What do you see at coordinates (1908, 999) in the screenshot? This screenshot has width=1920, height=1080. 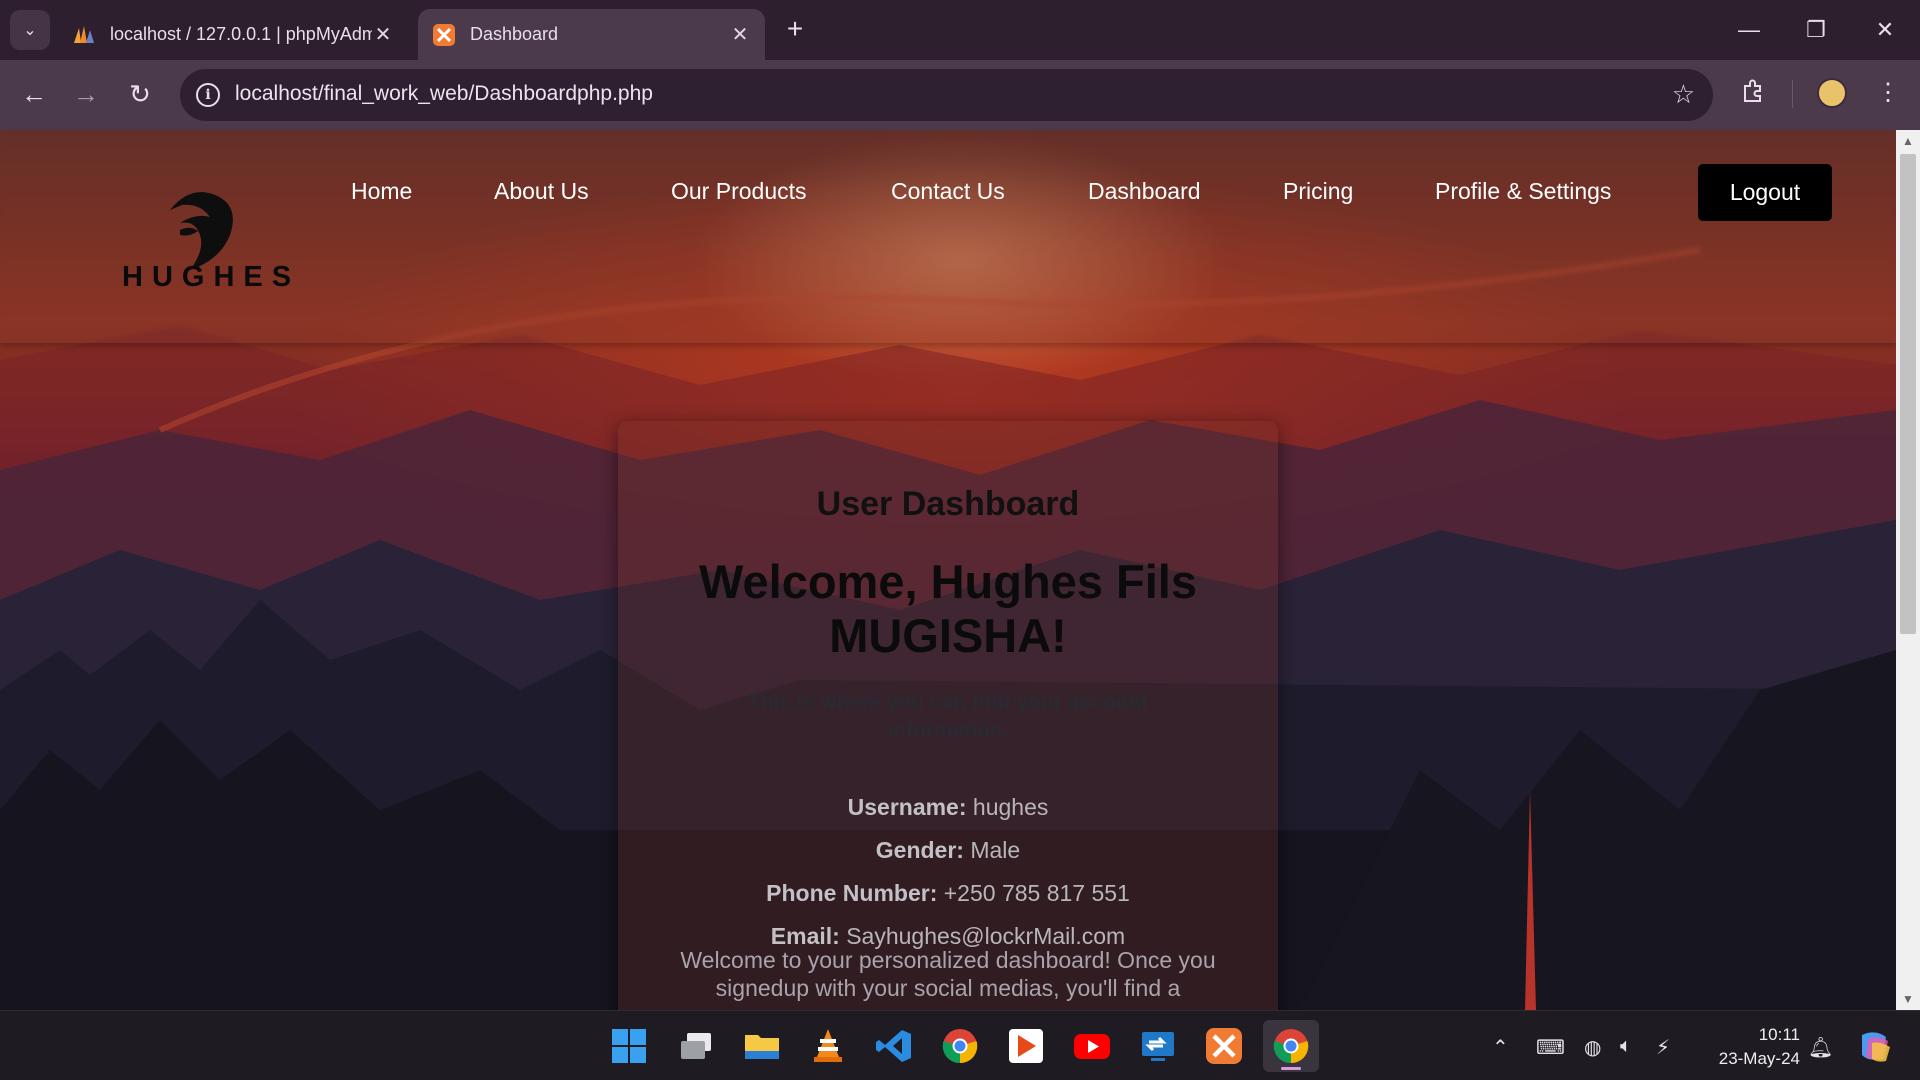 I see `scroll-down-icon: ▼` at bounding box center [1908, 999].